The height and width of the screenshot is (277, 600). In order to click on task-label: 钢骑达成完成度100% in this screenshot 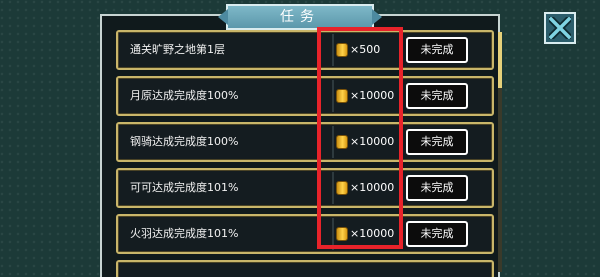, I will do `click(184, 141)`.